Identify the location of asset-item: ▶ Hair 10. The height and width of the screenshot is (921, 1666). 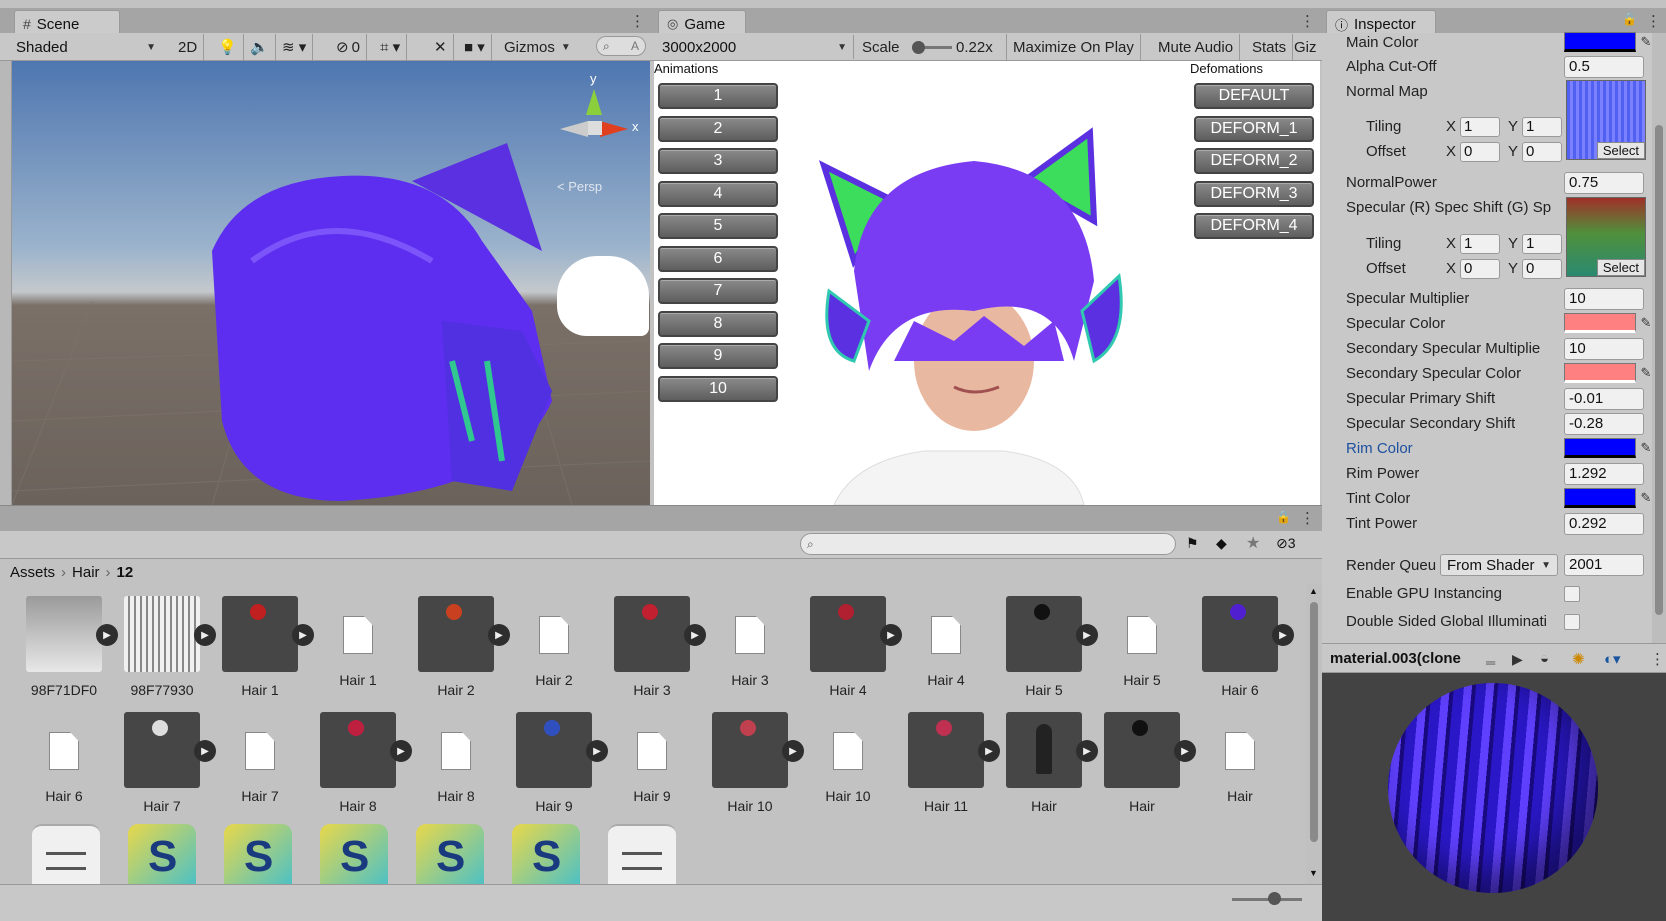
(754, 763).